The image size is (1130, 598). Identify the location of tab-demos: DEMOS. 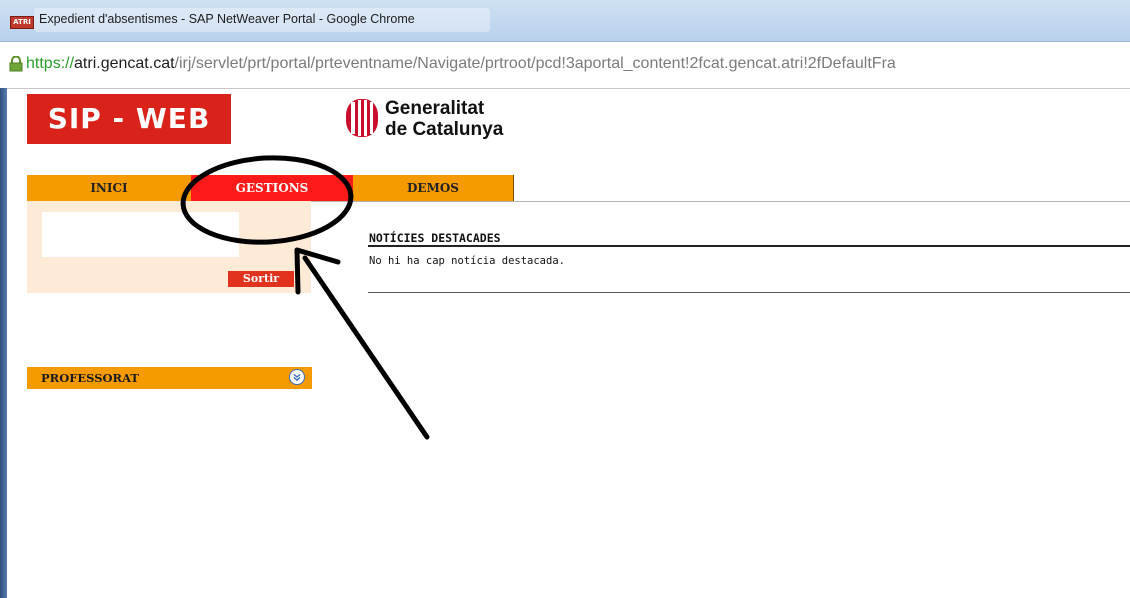
(433, 188).